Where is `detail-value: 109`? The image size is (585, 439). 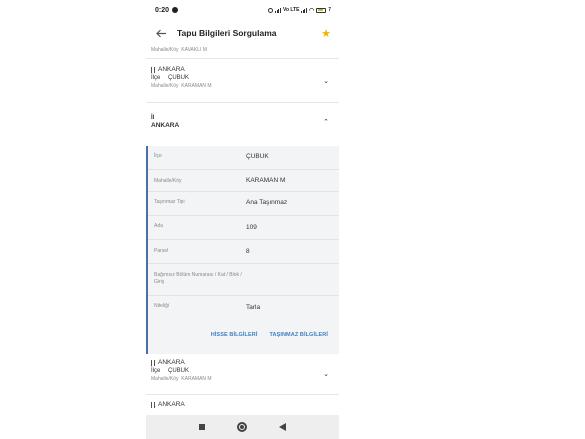 detail-value: 109 is located at coordinates (251, 227).